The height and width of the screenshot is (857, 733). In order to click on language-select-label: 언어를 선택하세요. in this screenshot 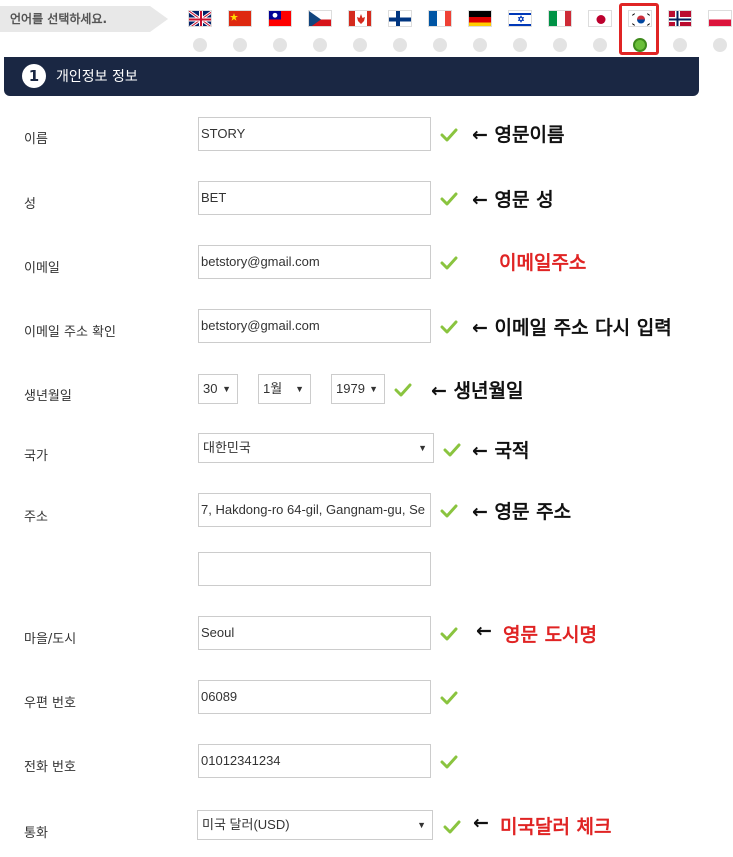, I will do `click(75, 19)`.